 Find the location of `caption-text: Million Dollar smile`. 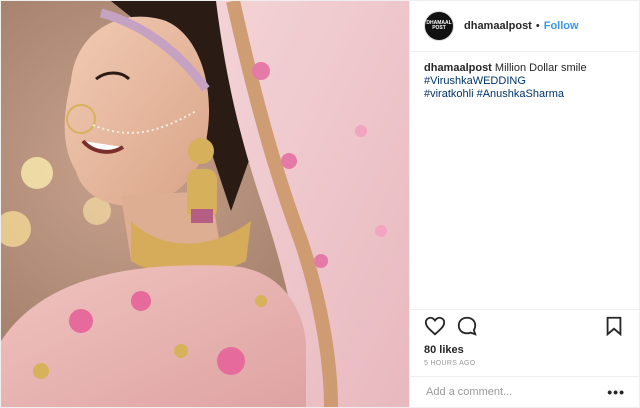

caption-text: Million Dollar smile is located at coordinates (540, 68).